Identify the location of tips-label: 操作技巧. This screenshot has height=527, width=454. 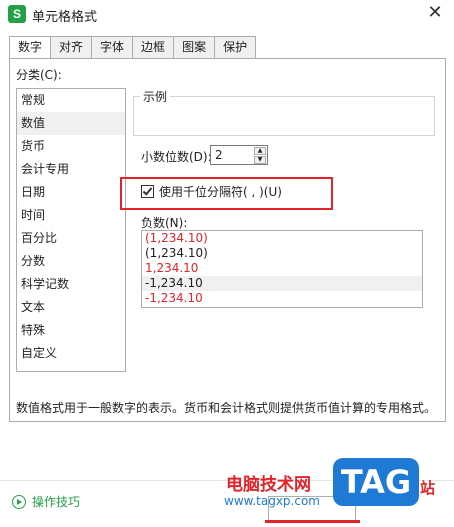
(56, 501).